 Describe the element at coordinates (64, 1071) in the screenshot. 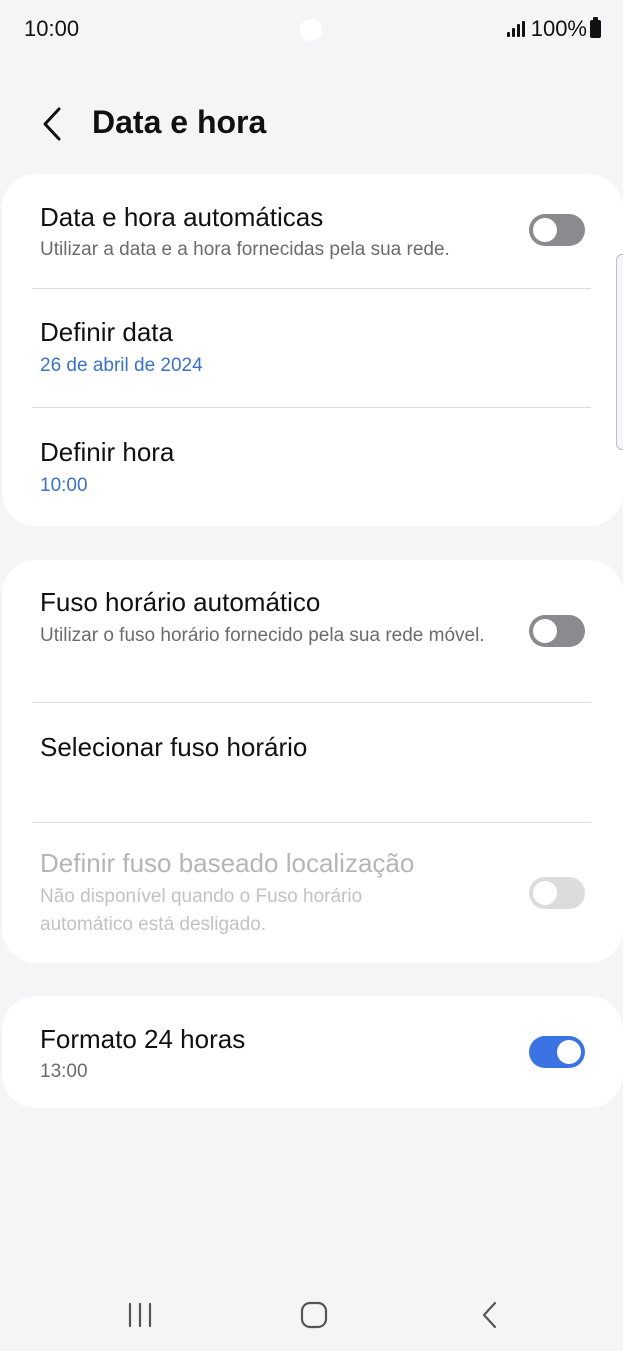

I see `format-24h-value: 13:00` at that location.